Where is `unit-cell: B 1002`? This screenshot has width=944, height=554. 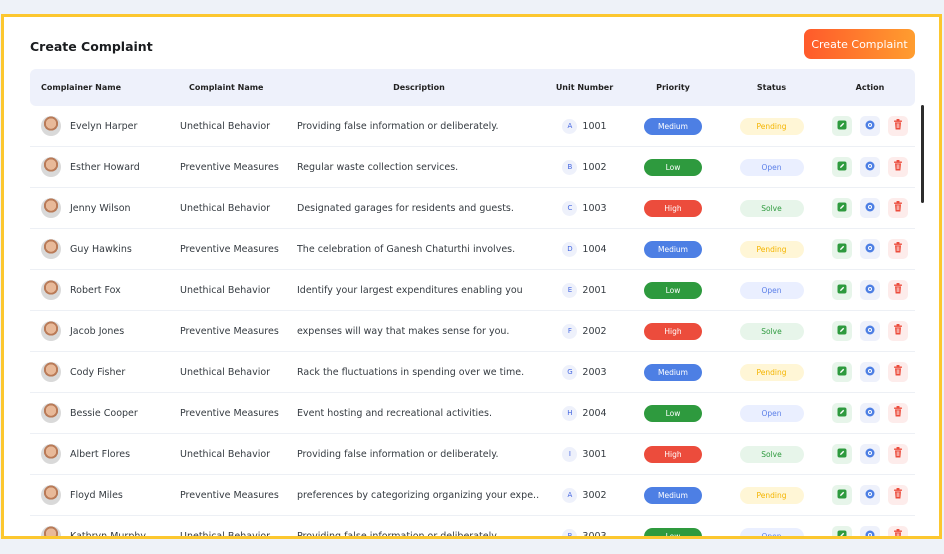 unit-cell: B 1002 is located at coordinates (584, 167).